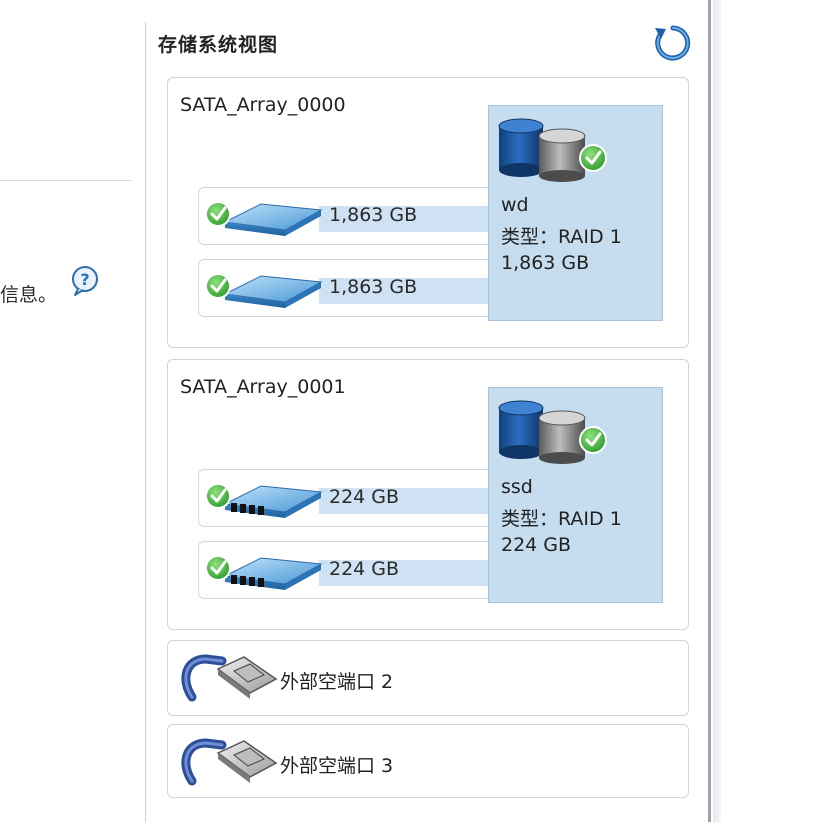  I want to click on right-window-frame, so click(717, 411).